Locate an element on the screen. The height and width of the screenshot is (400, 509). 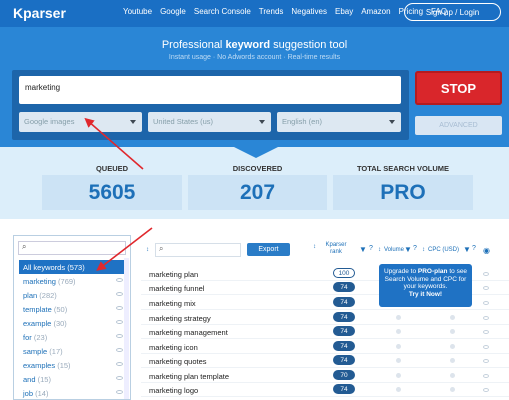
annotation-arrow-to-all-keywords is located at coordinates (124, 249).